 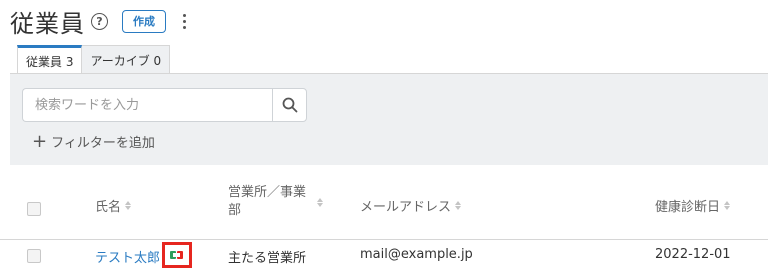 I want to click on contact-badge-icon, so click(x=177, y=255).